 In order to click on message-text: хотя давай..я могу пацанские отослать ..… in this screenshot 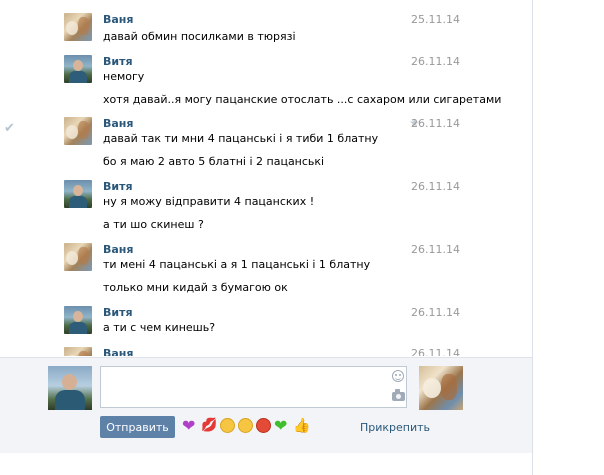, I will do `click(302, 99)`.